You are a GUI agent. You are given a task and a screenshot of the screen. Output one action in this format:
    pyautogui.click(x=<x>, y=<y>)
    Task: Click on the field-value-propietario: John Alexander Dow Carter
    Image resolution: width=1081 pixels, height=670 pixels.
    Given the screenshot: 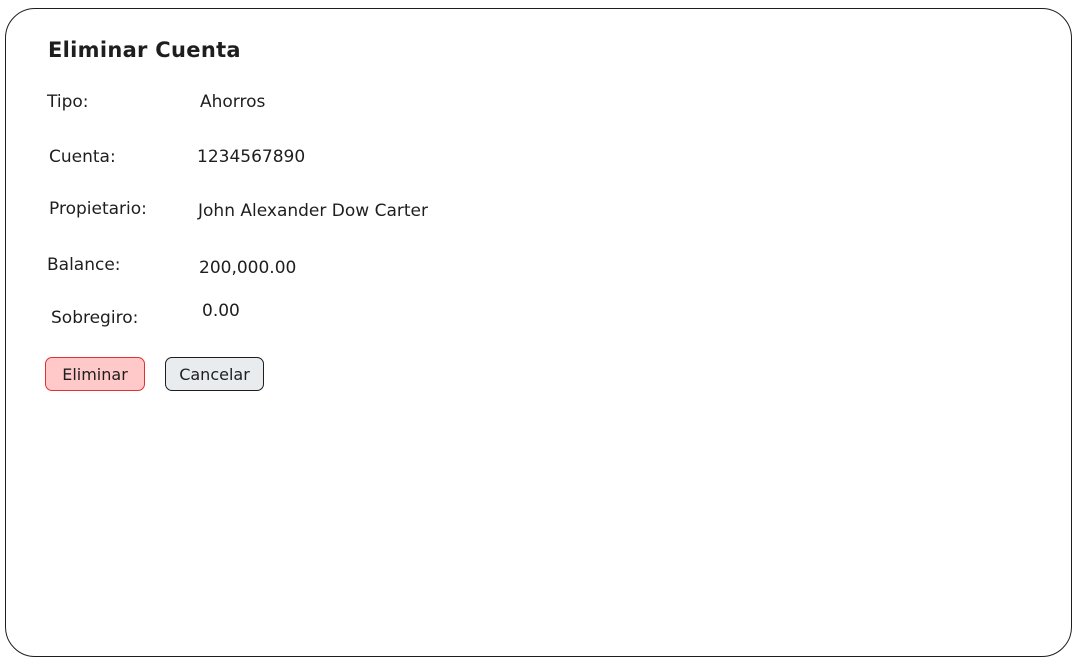 What is the action you would take?
    pyautogui.click(x=313, y=211)
    